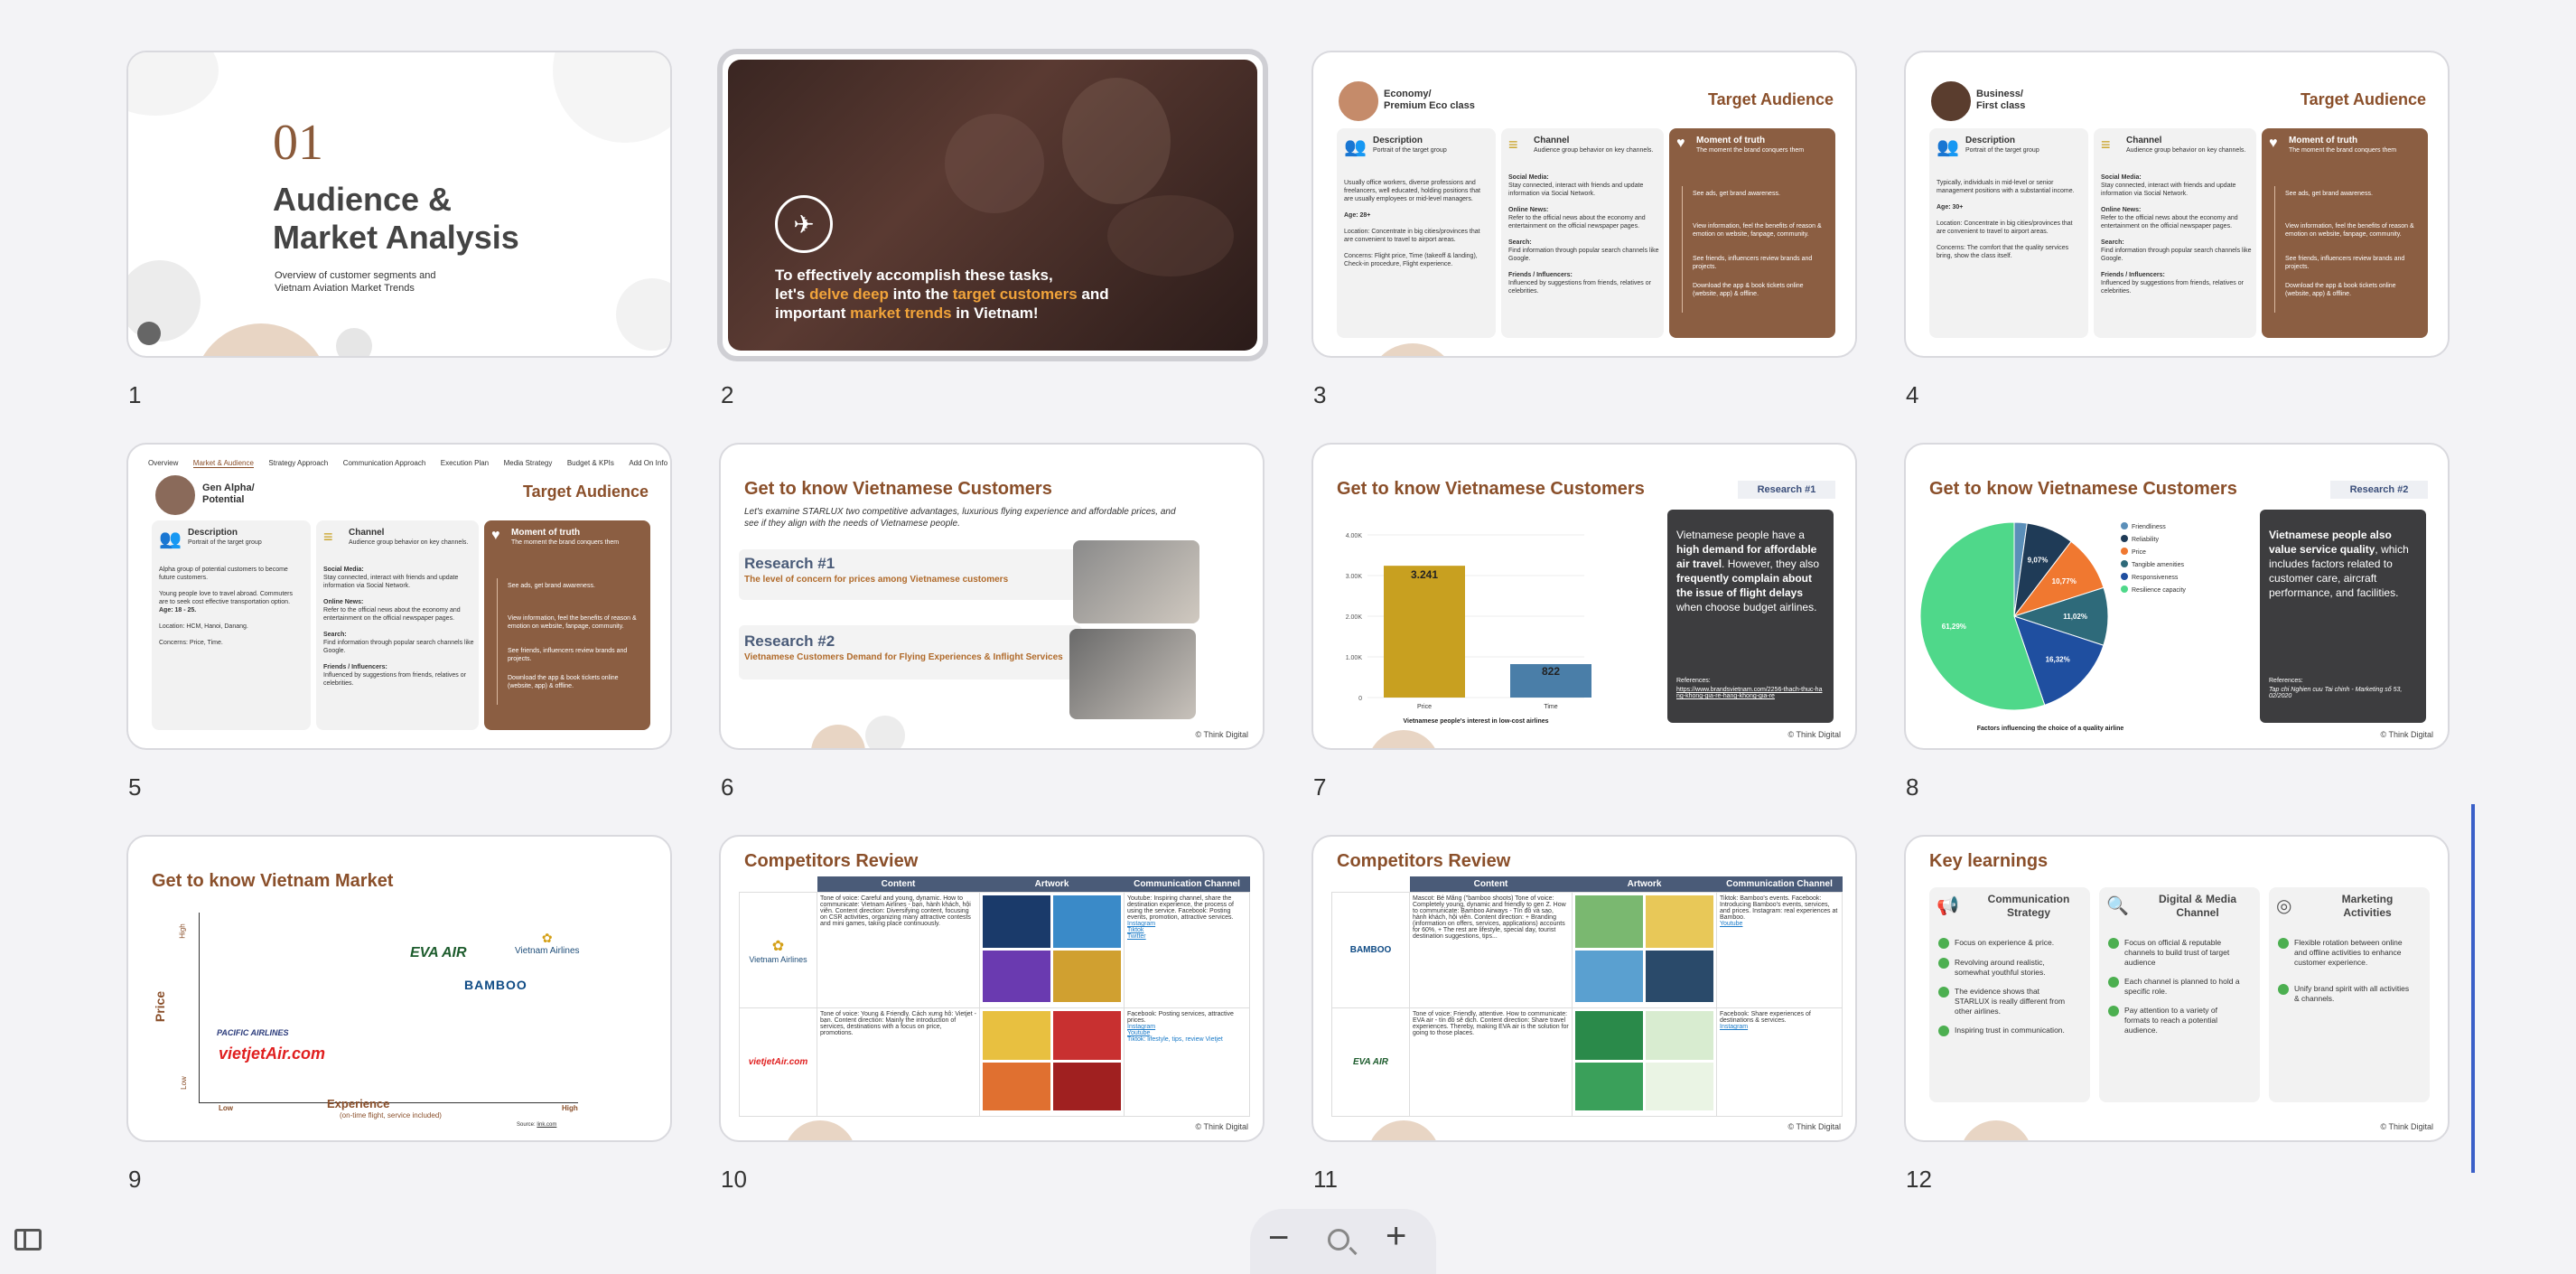  What do you see at coordinates (438, 952) in the screenshot?
I see `logo-eva-air: EVA AIR` at bounding box center [438, 952].